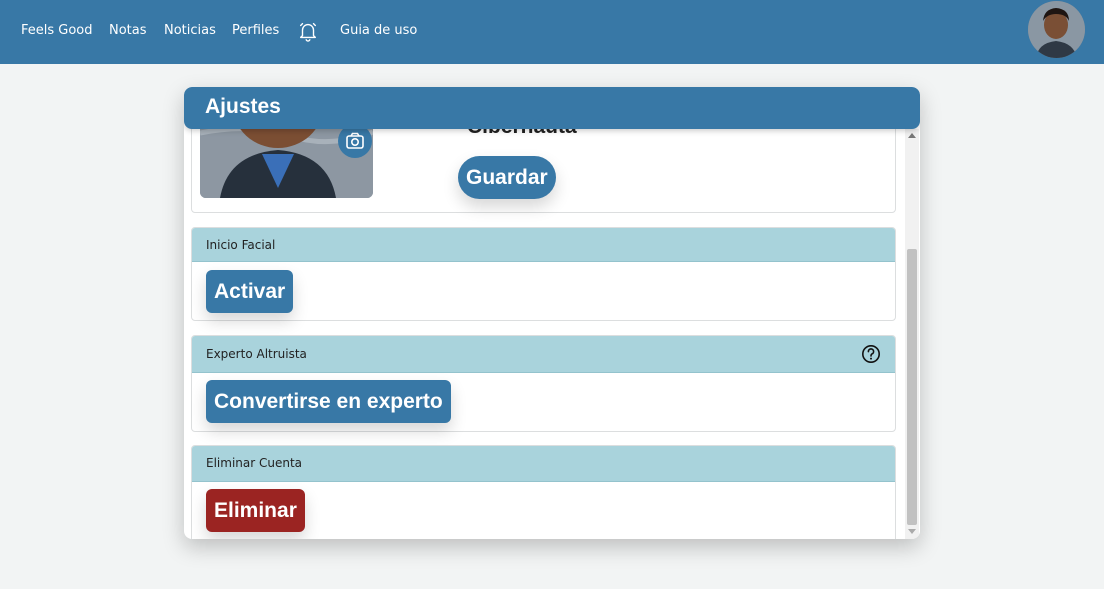  Describe the element at coordinates (256, 354) in the screenshot. I see `expert-title: Experto Altruista` at that location.